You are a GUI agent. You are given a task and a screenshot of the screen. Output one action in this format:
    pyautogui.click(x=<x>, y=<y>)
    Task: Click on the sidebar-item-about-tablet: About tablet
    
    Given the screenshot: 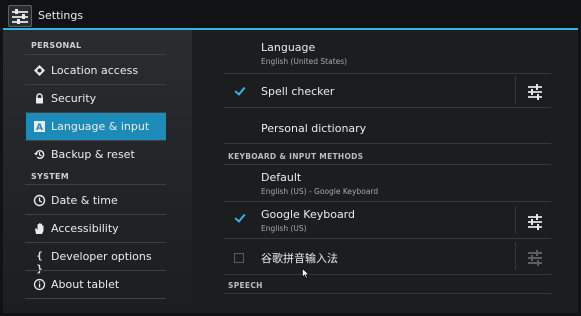 What is the action you would take?
    pyautogui.click(x=96, y=284)
    